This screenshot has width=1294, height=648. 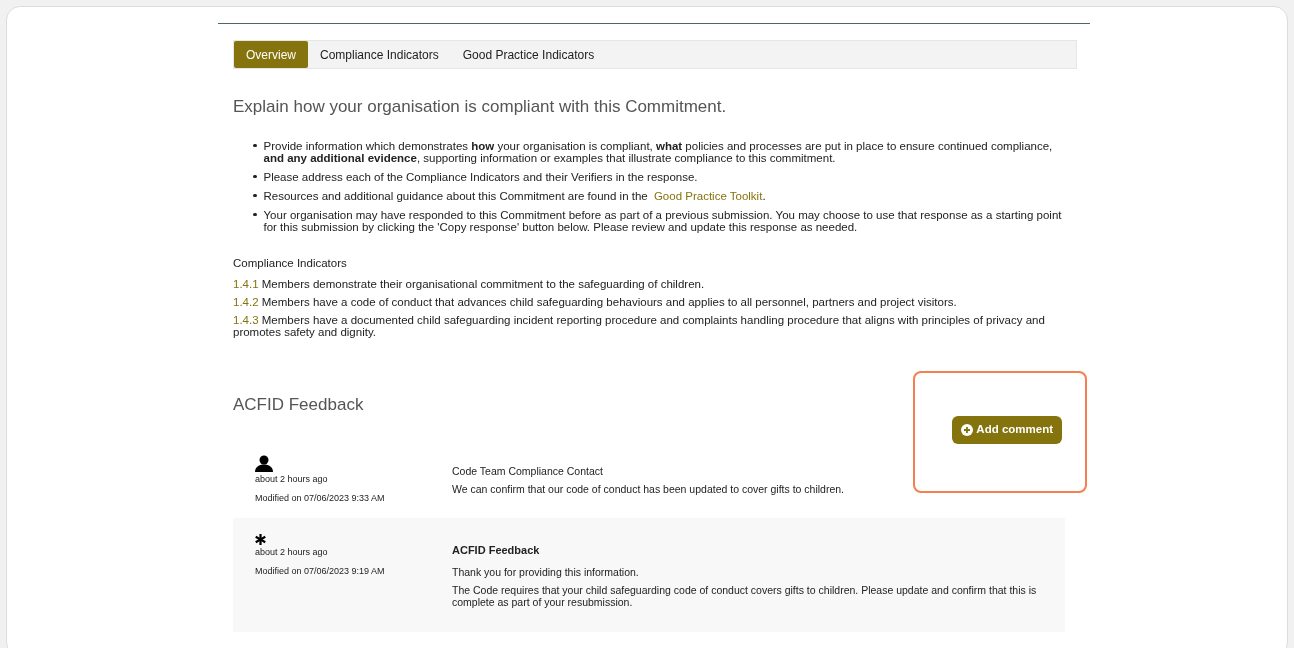 I want to click on bullet-text: Please address each of the Compliance Indicators and their Verifiers in the response., so click(x=480, y=176).